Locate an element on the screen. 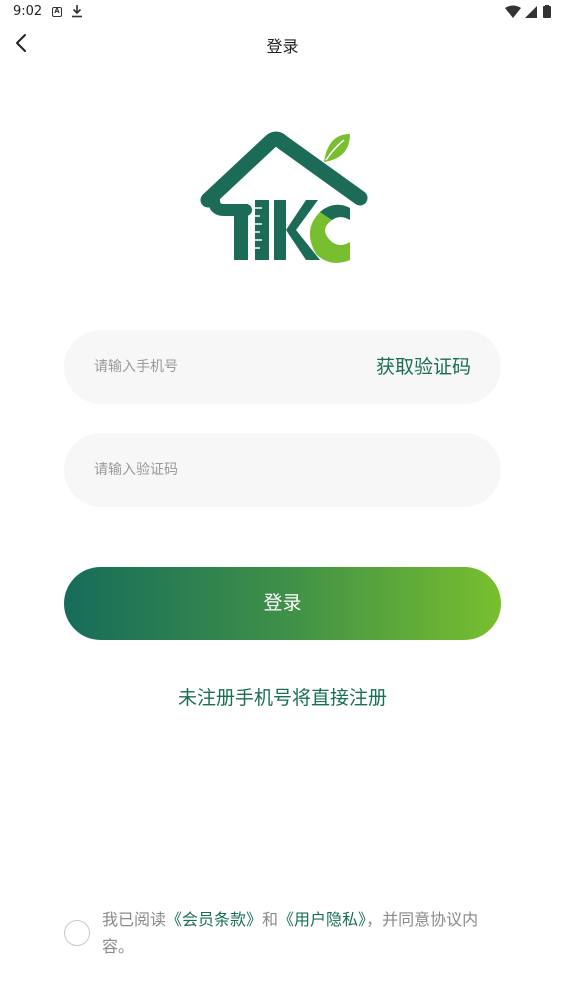 This screenshot has width=565, height=1004. register-hint: 未注册手机号将直接注册 is located at coordinates (282, 698).